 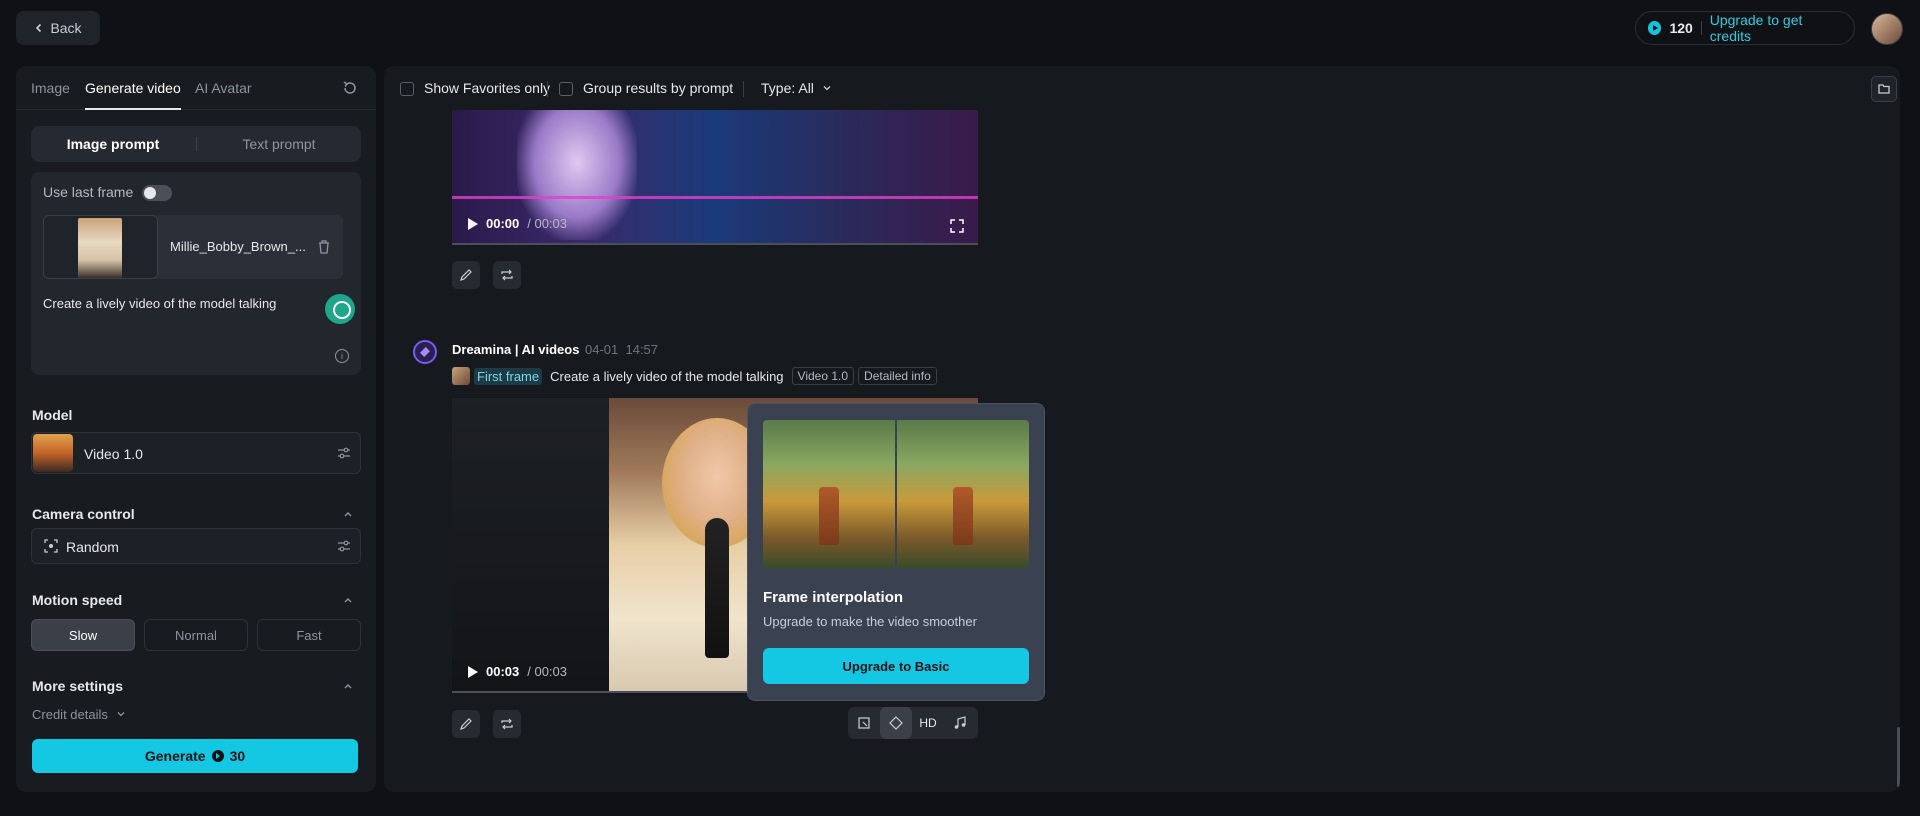 I want to click on preview-before, so click(x=829, y=494).